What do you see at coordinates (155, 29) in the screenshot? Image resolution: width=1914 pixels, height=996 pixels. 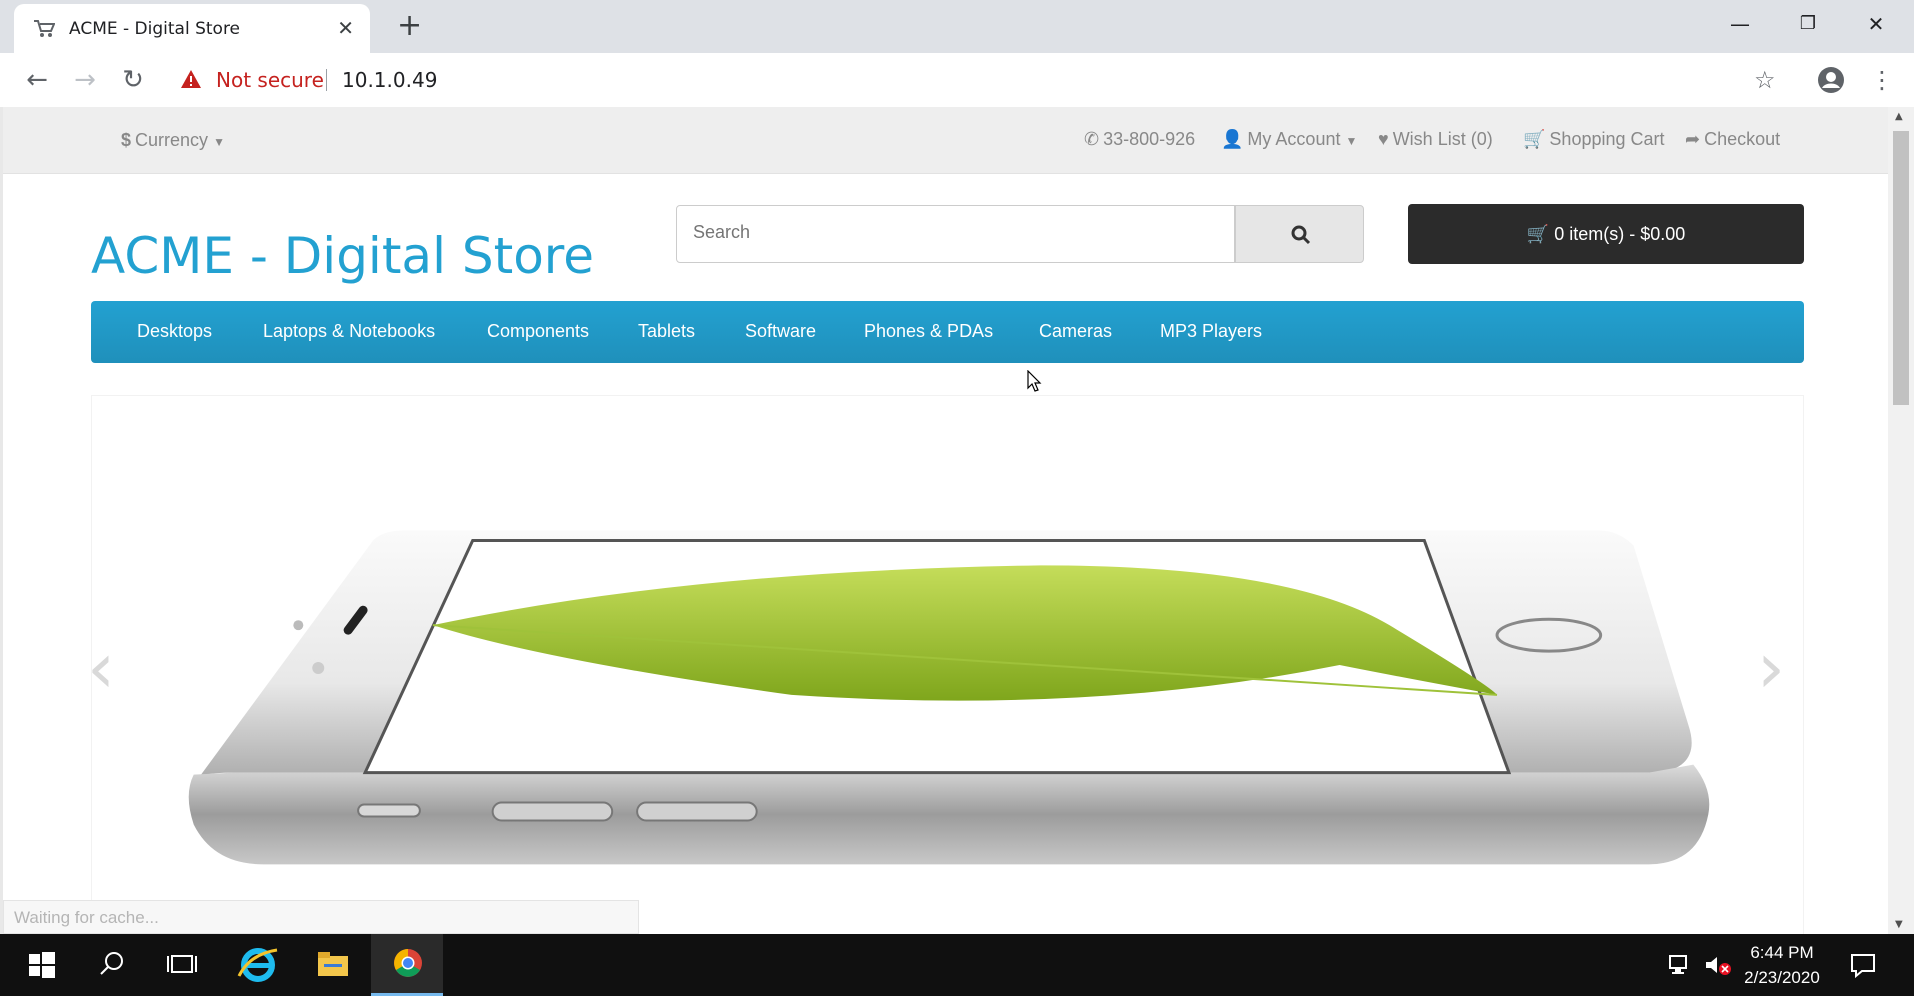 I see `tab-title: ACME - Digital Store` at bounding box center [155, 29].